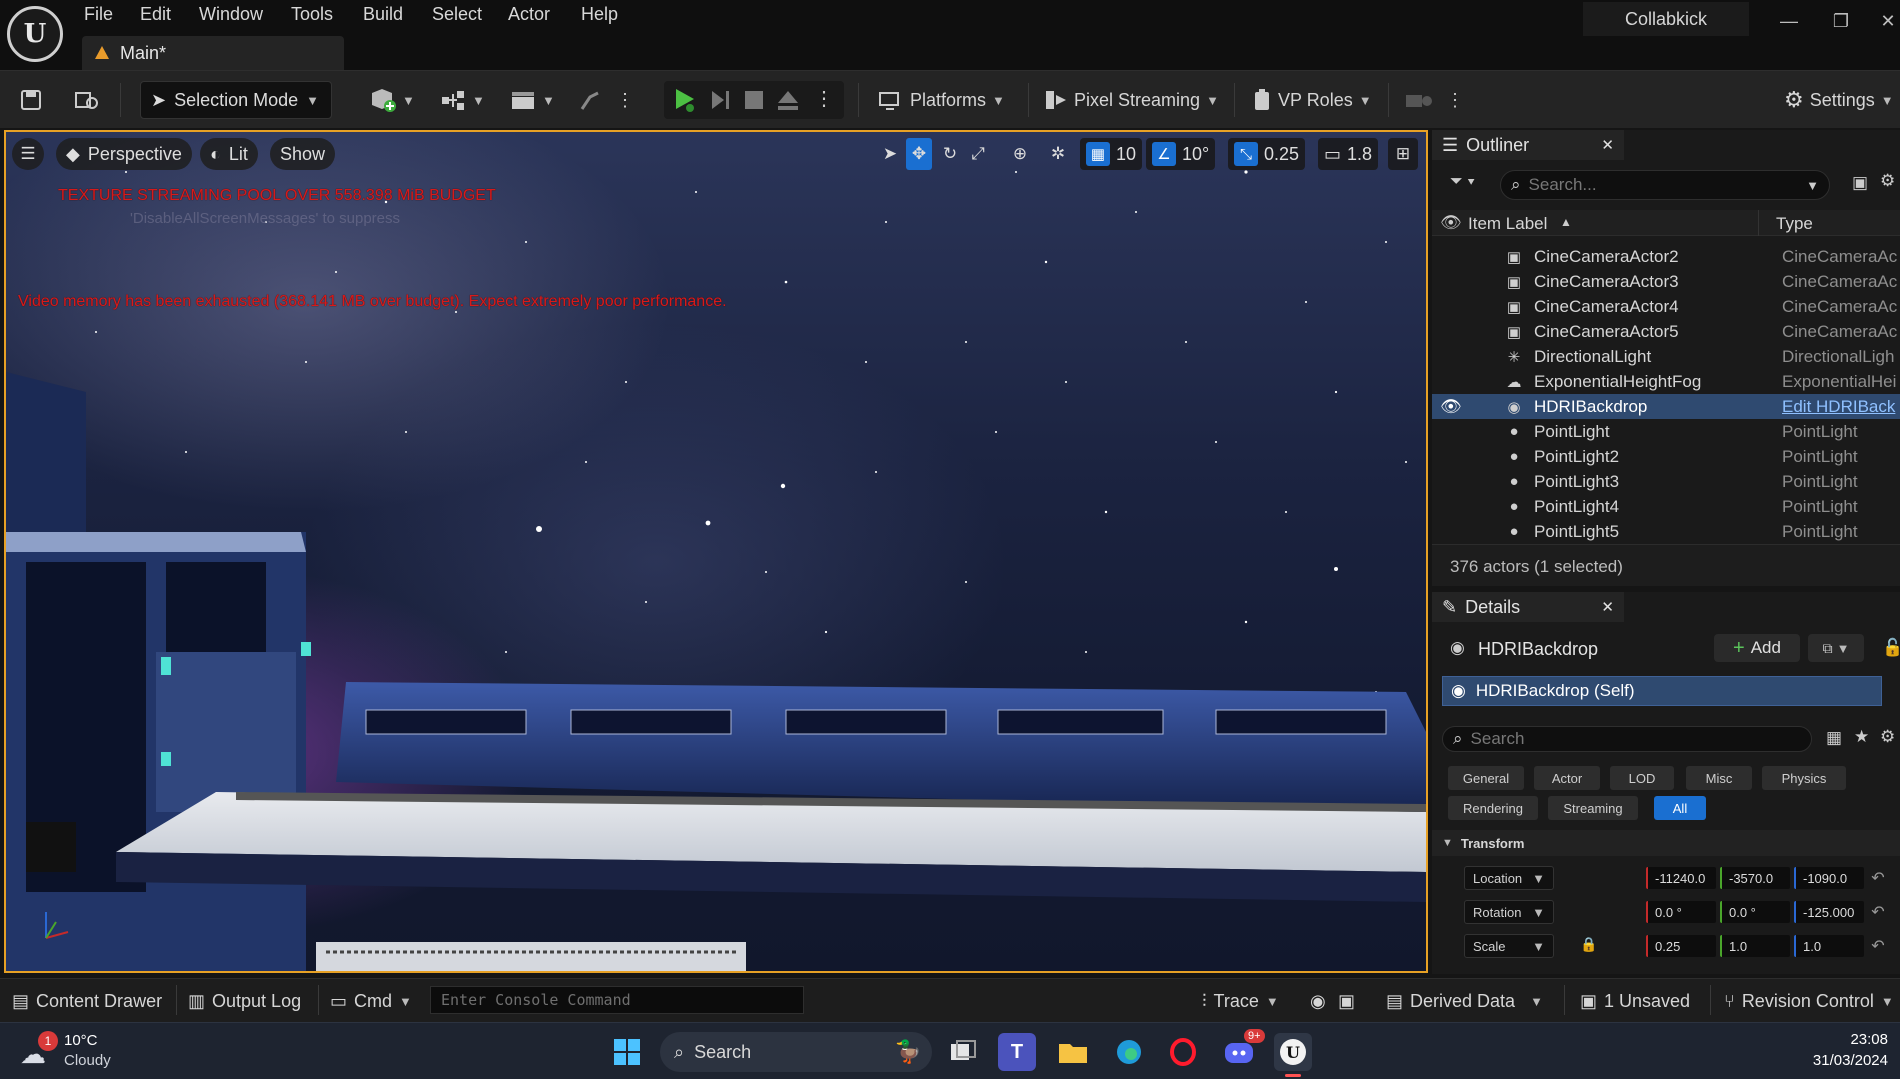 The image size is (1900, 1079). What do you see at coordinates (31, 100) in the screenshot?
I see `save-icon` at bounding box center [31, 100].